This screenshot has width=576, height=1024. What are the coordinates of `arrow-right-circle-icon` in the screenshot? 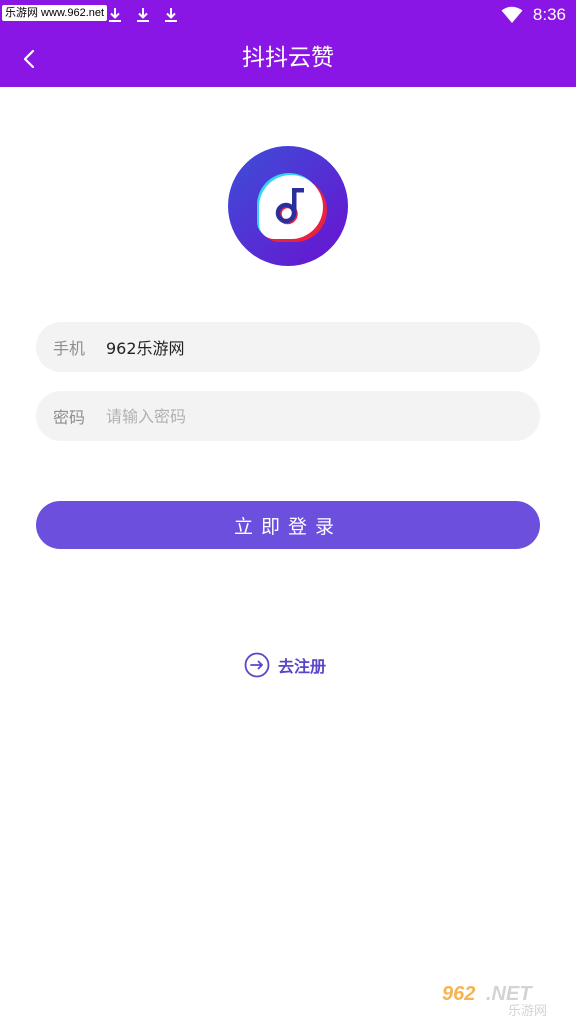 It's located at (257, 665).